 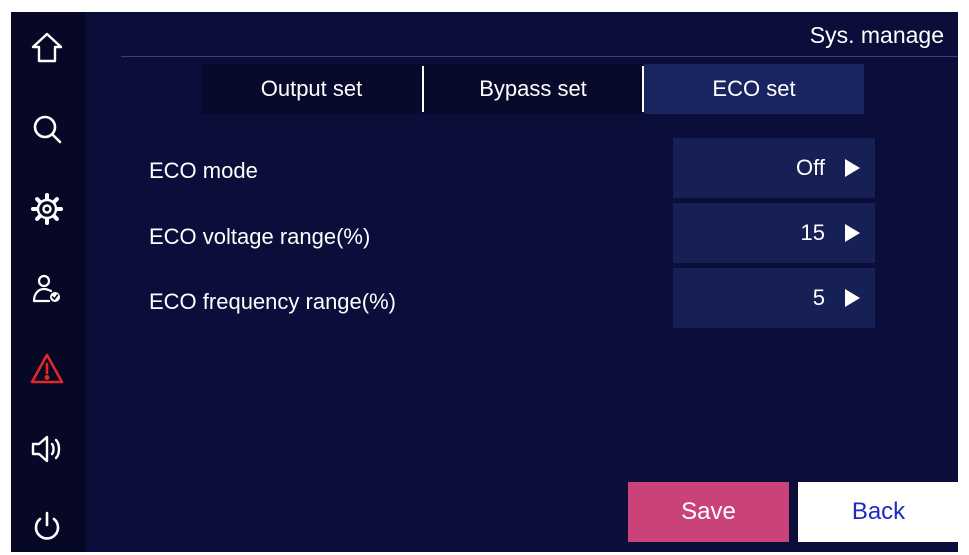 I want to click on header-divider, so click(x=539, y=56).